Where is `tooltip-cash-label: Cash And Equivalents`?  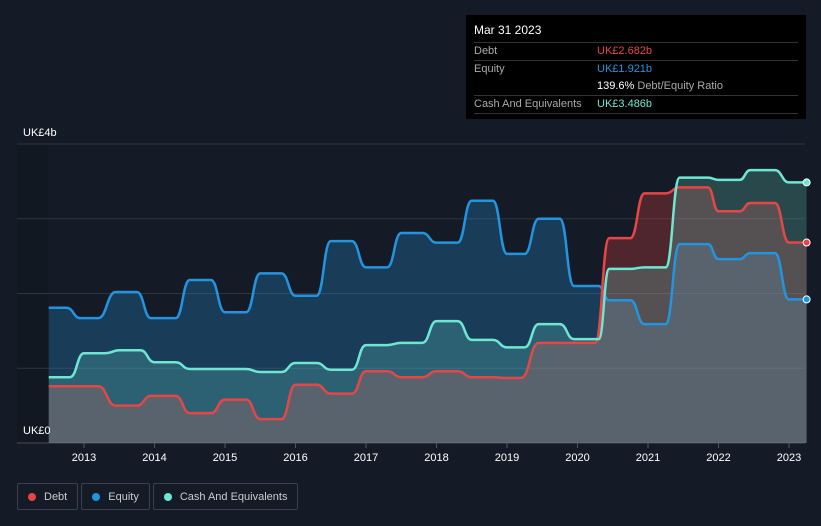
tooltip-cash-label: Cash And Equivalents is located at coordinates (528, 104).